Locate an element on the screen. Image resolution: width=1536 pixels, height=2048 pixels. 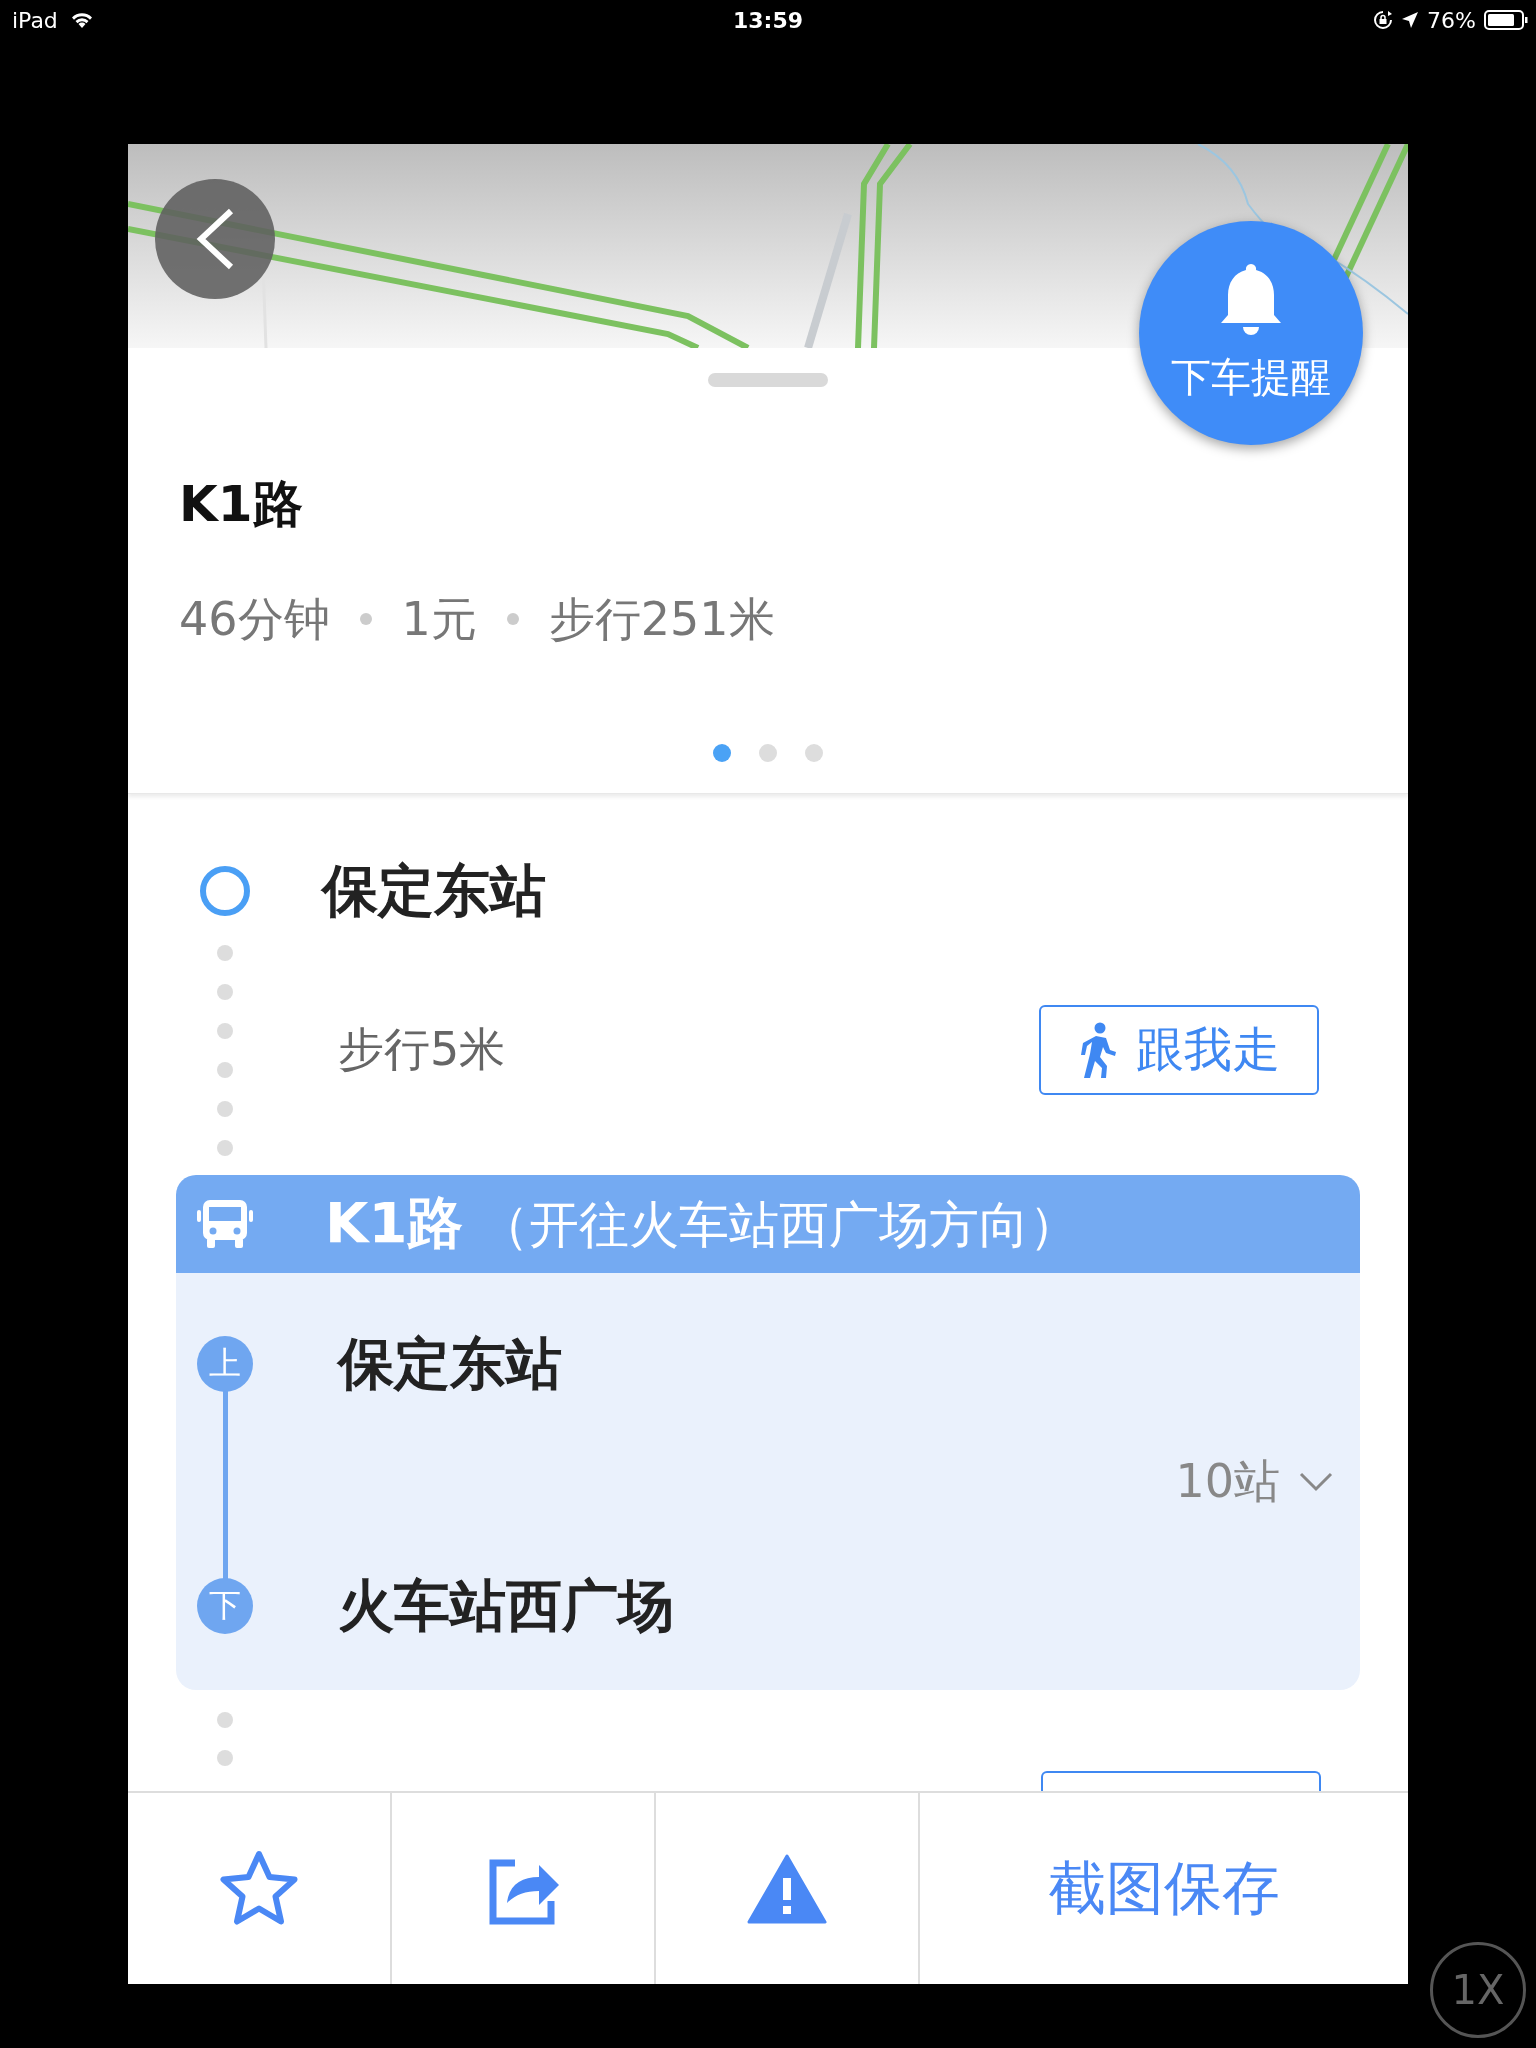
start-point-icon is located at coordinates (225, 891).